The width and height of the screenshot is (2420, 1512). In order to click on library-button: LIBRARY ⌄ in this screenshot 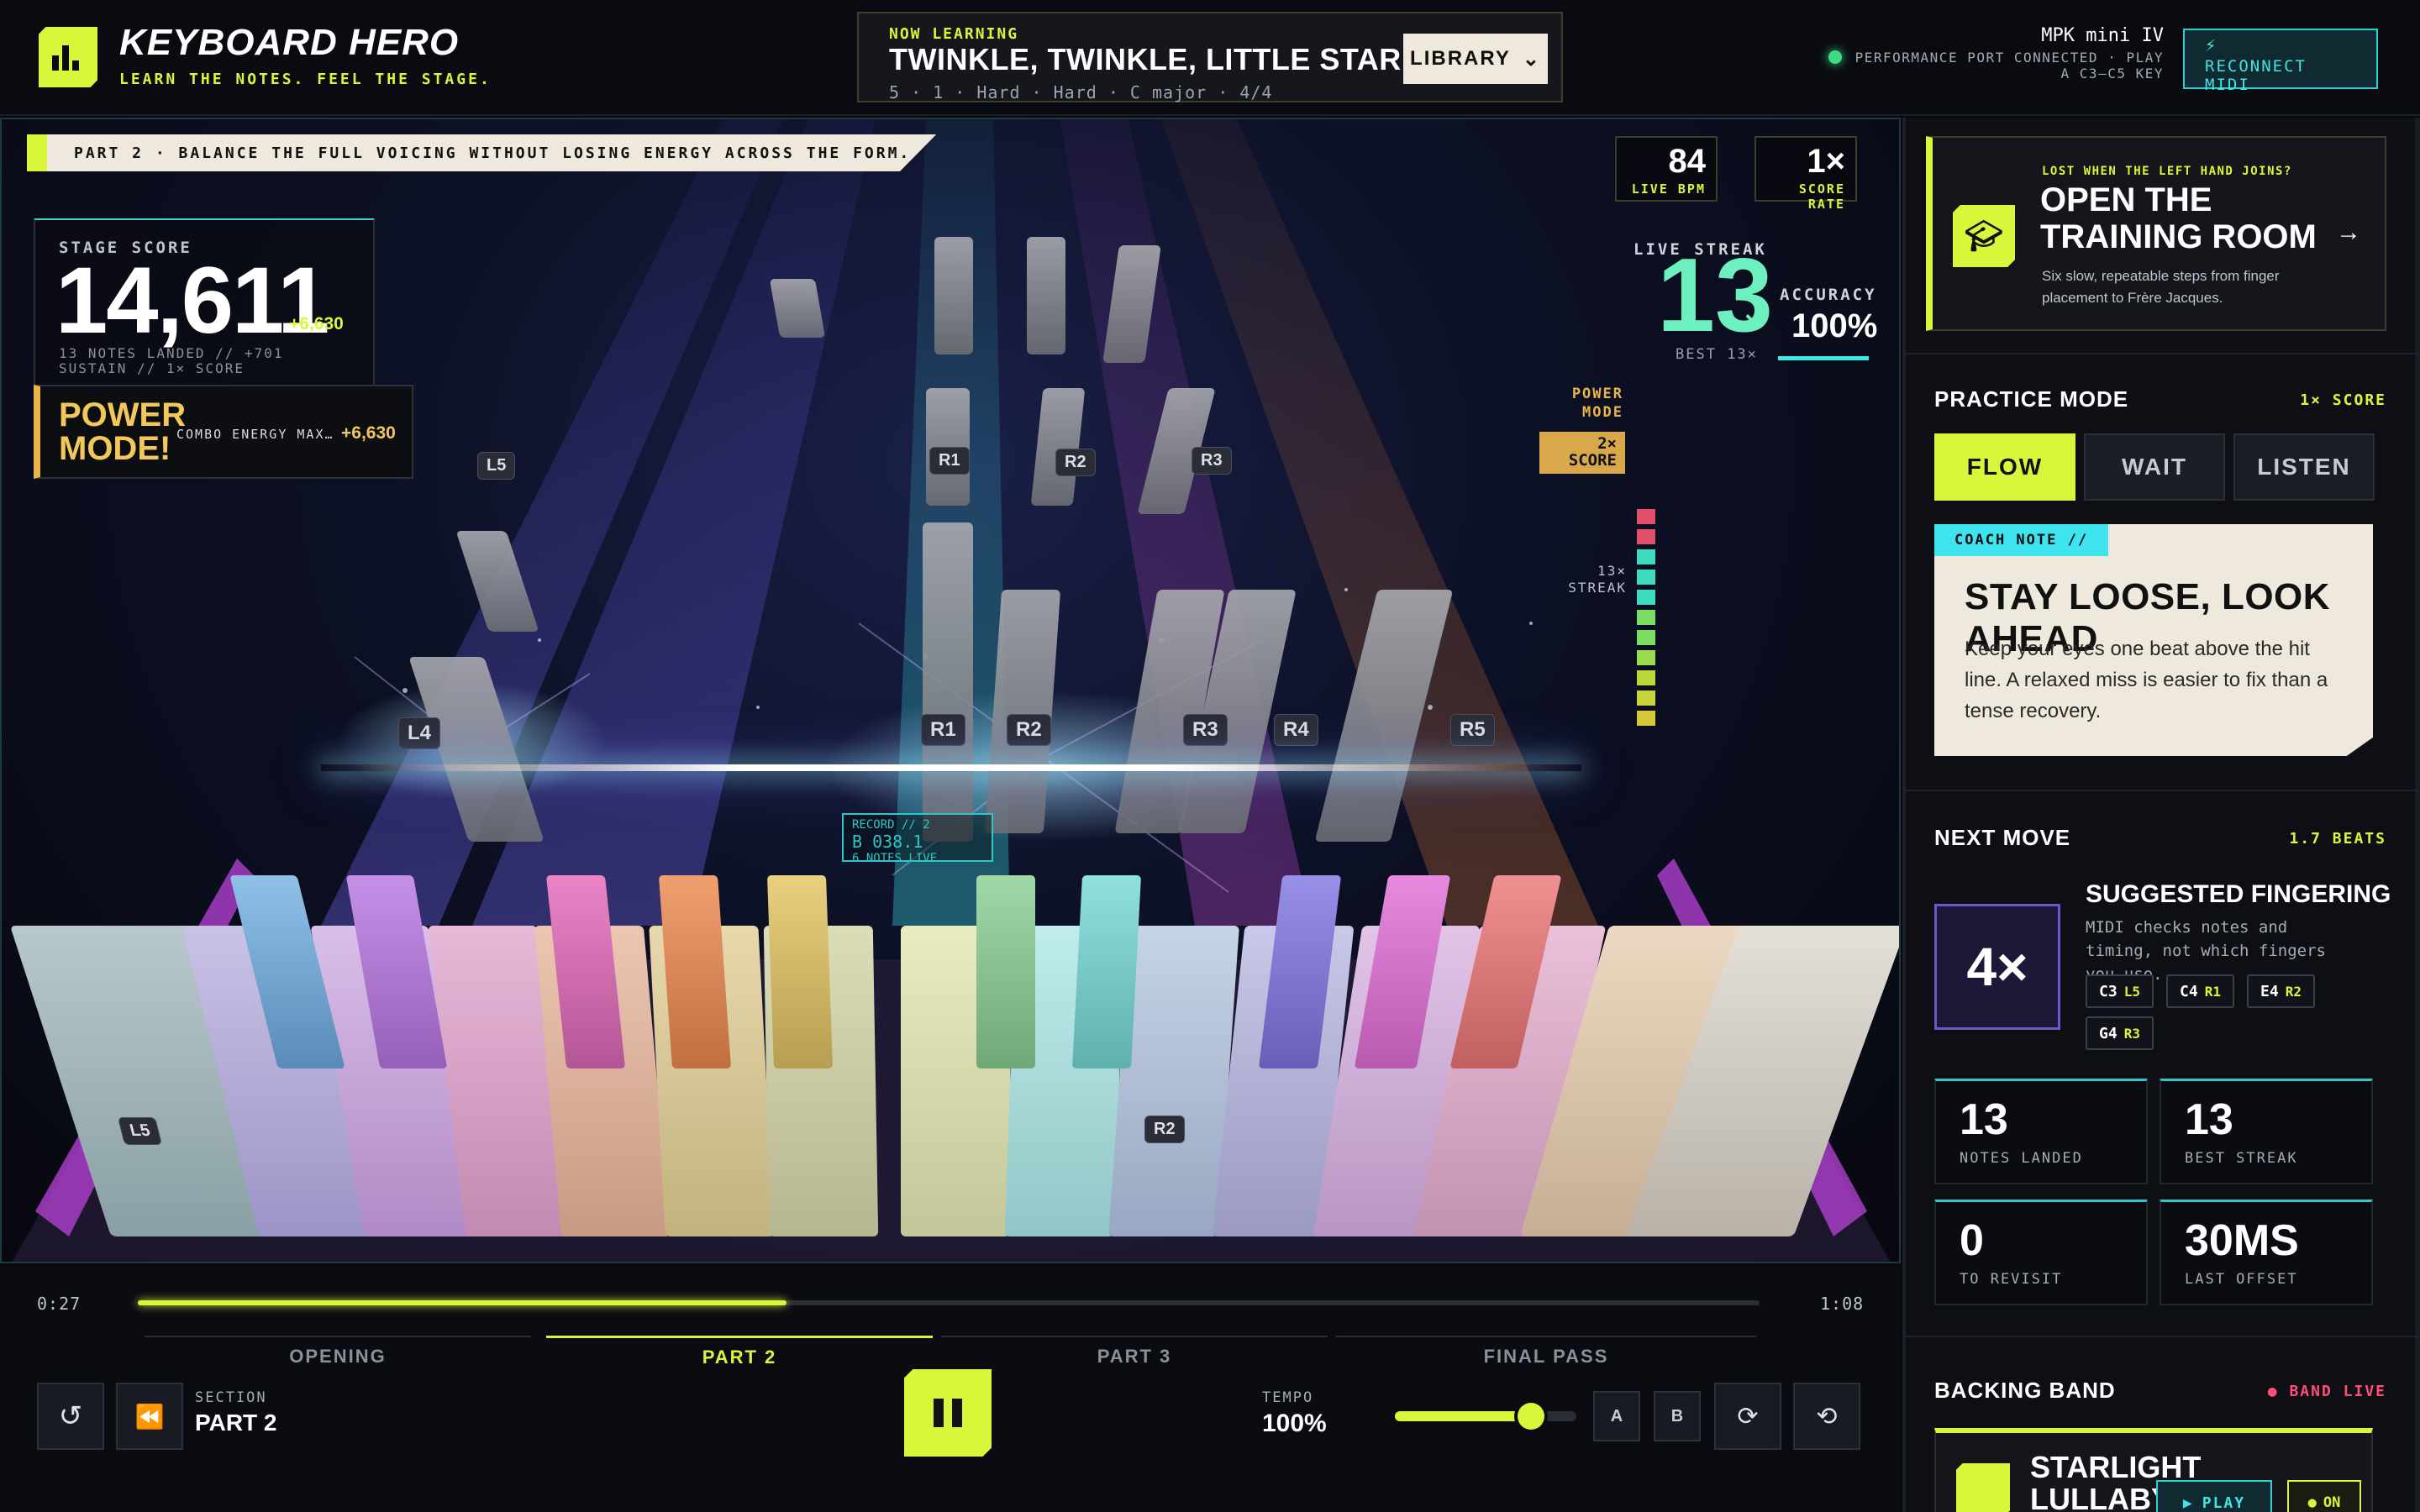, I will do `click(1475, 59)`.